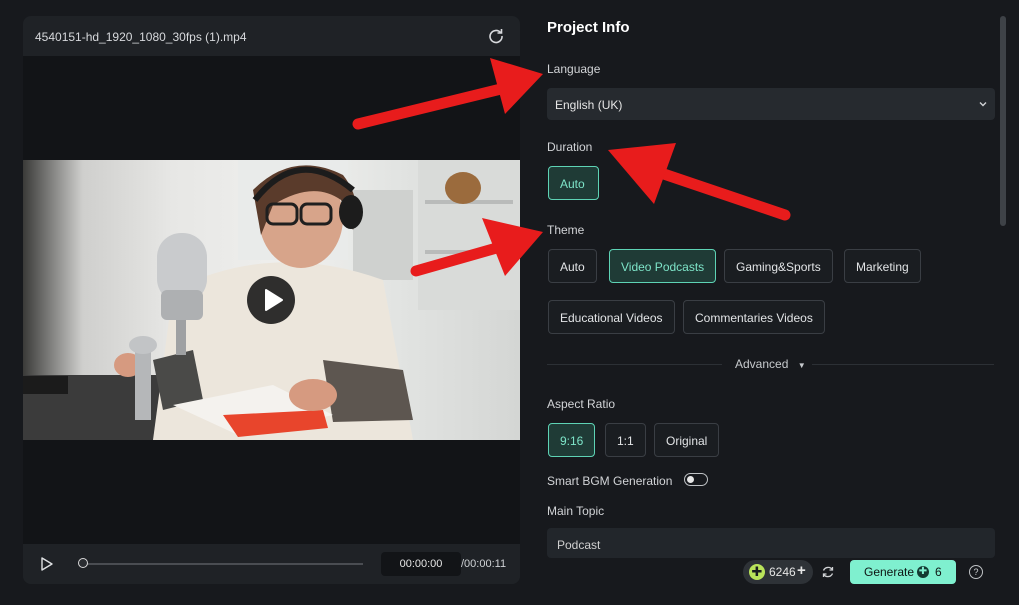 Image resolution: width=1019 pixels, height=605 pixels. I want to click on panel-scrollbar, so click(1003, 121).